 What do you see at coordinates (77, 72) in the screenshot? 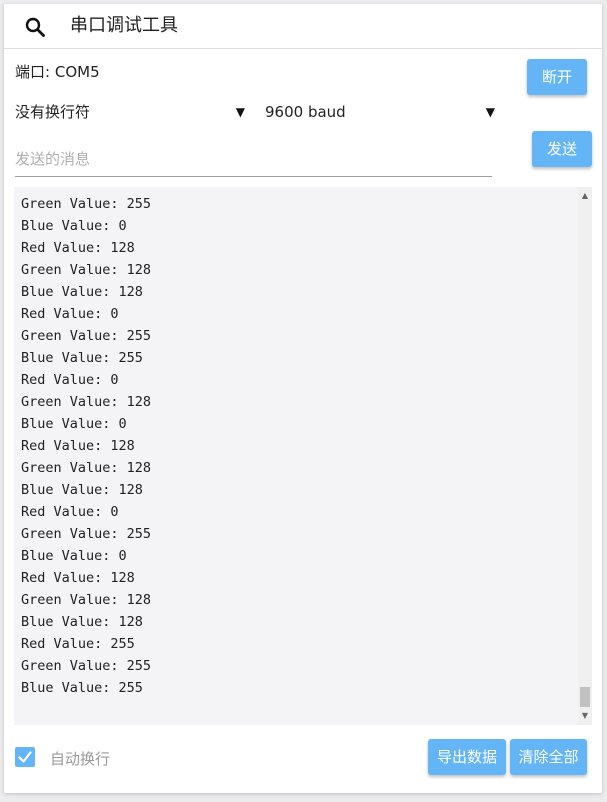
I see `port-value: COM5` at bounding box center [77, 72].